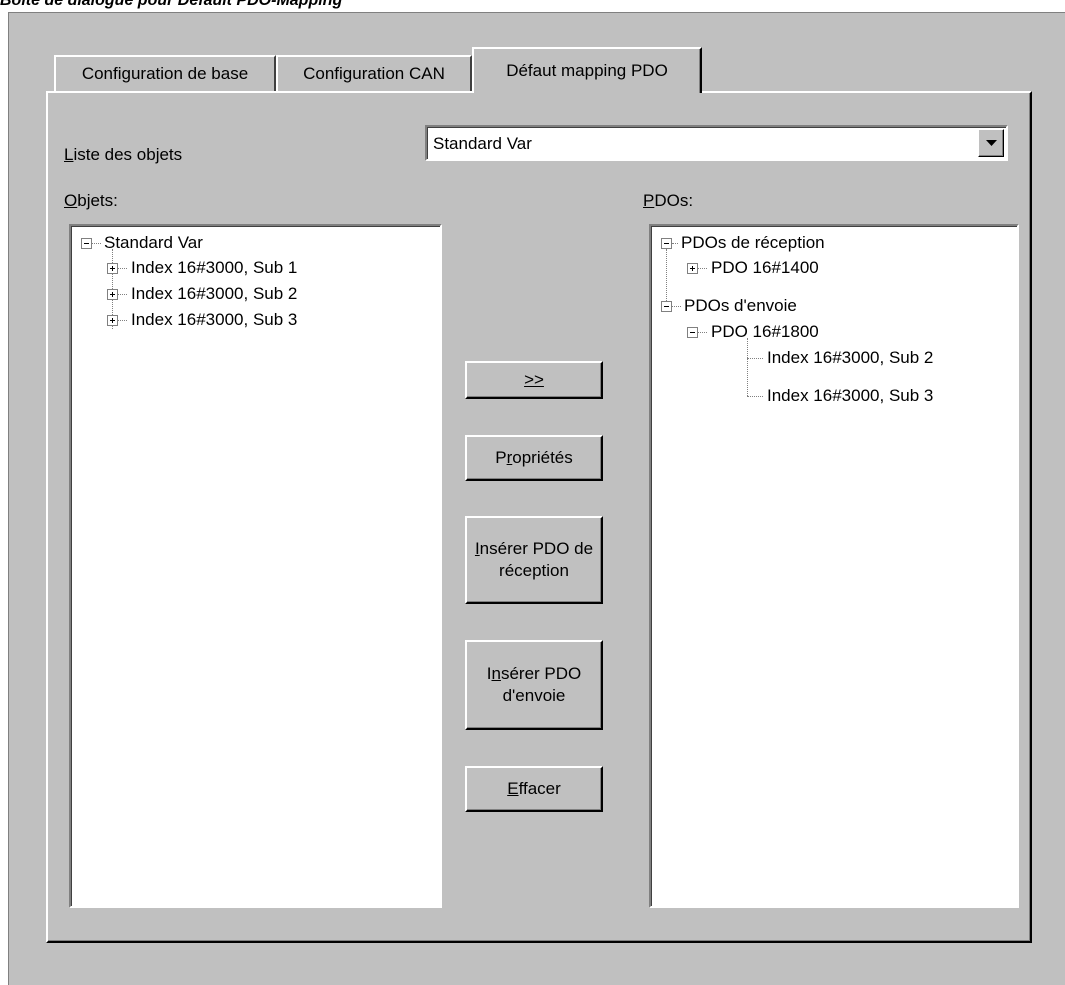  Describe the element at coordinates (91, 200) in the screenshot. I see `objects-label: Objets:` at that location.